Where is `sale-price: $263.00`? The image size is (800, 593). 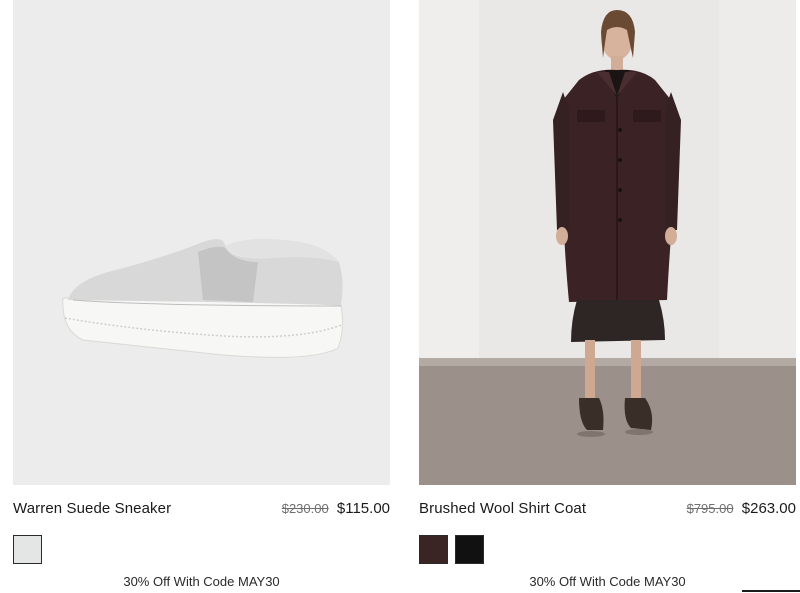
sale-price: $263.00 is located at coordinates (768, 508).